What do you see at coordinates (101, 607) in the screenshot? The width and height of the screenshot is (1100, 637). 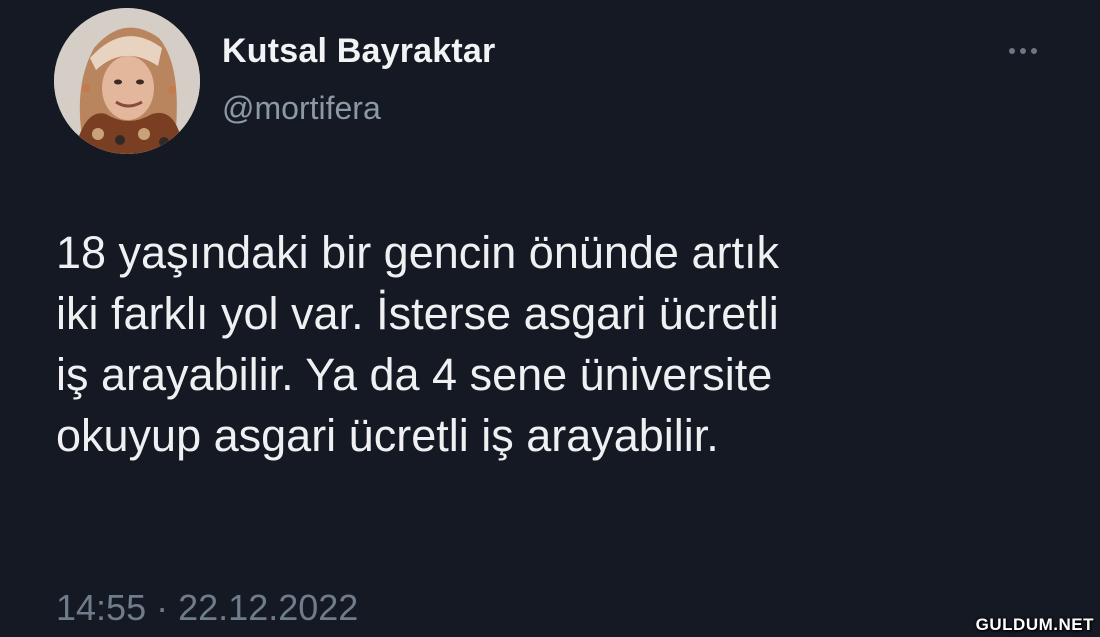 I see `tweet-time: 14:55` at bounding box center [101, 607].